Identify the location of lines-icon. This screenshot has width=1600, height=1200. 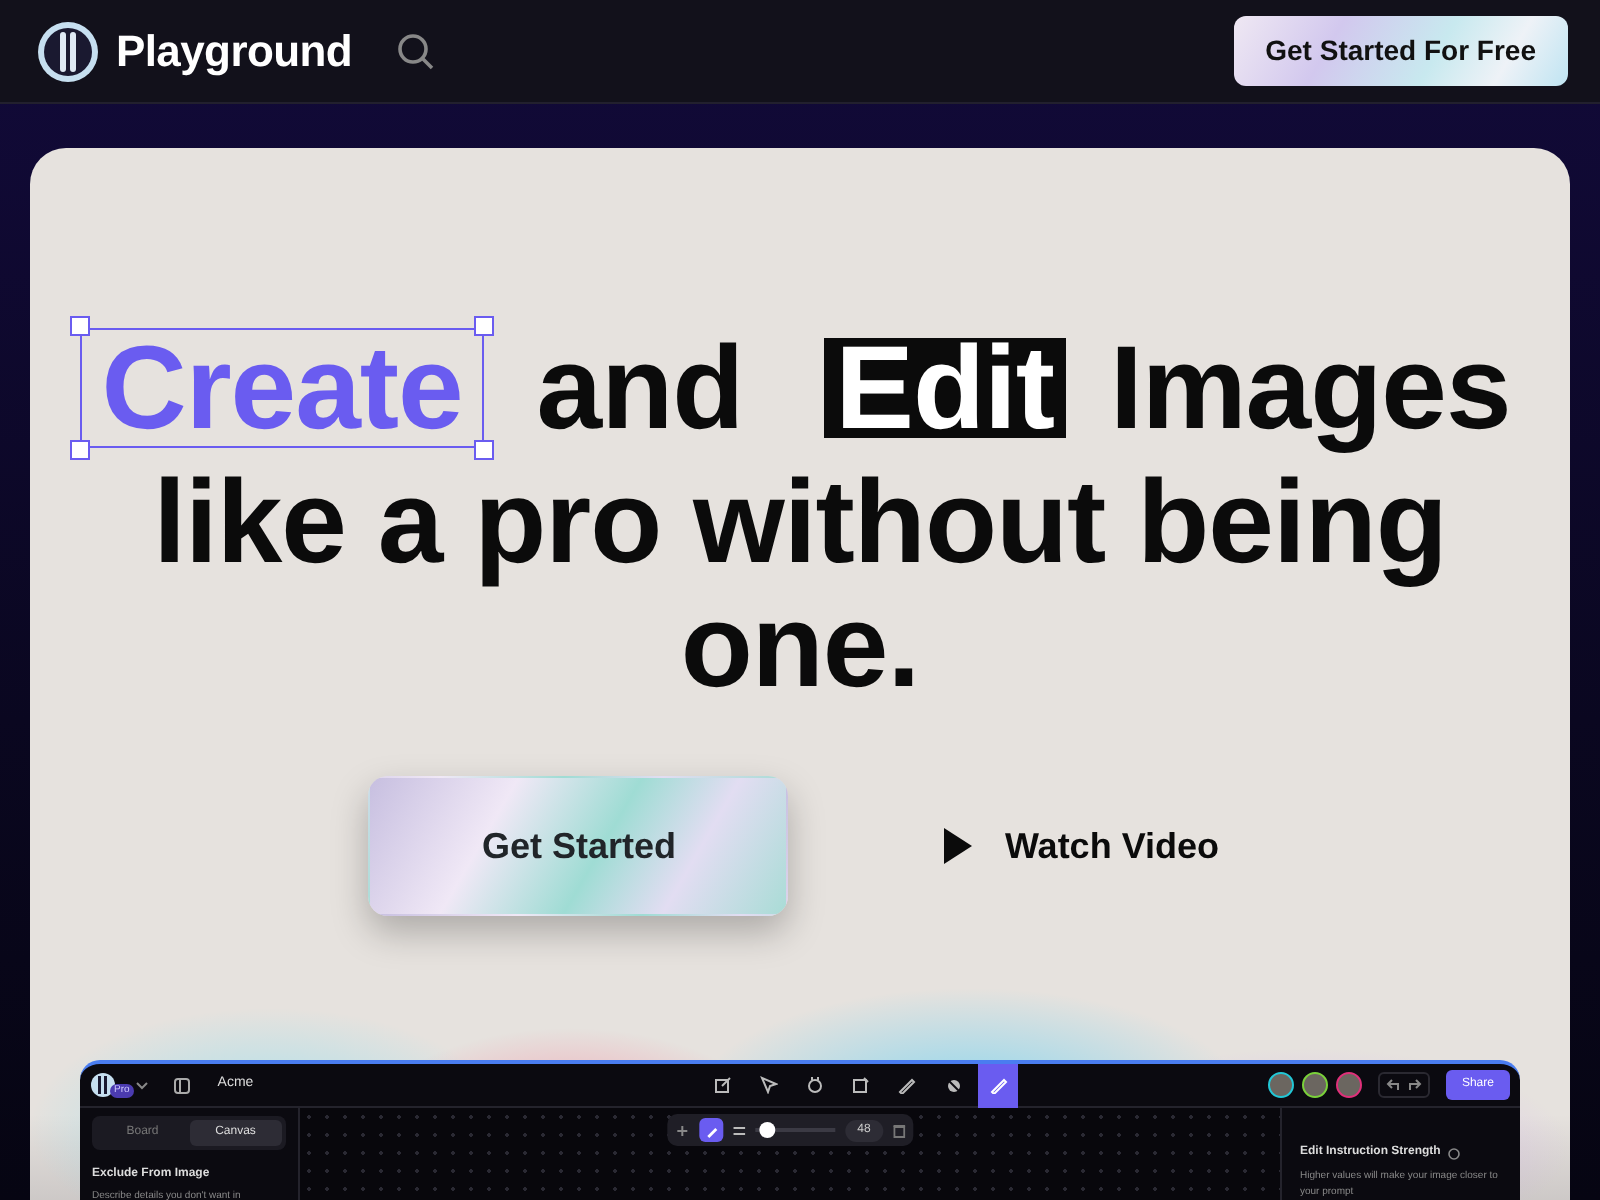
(739, 1130).